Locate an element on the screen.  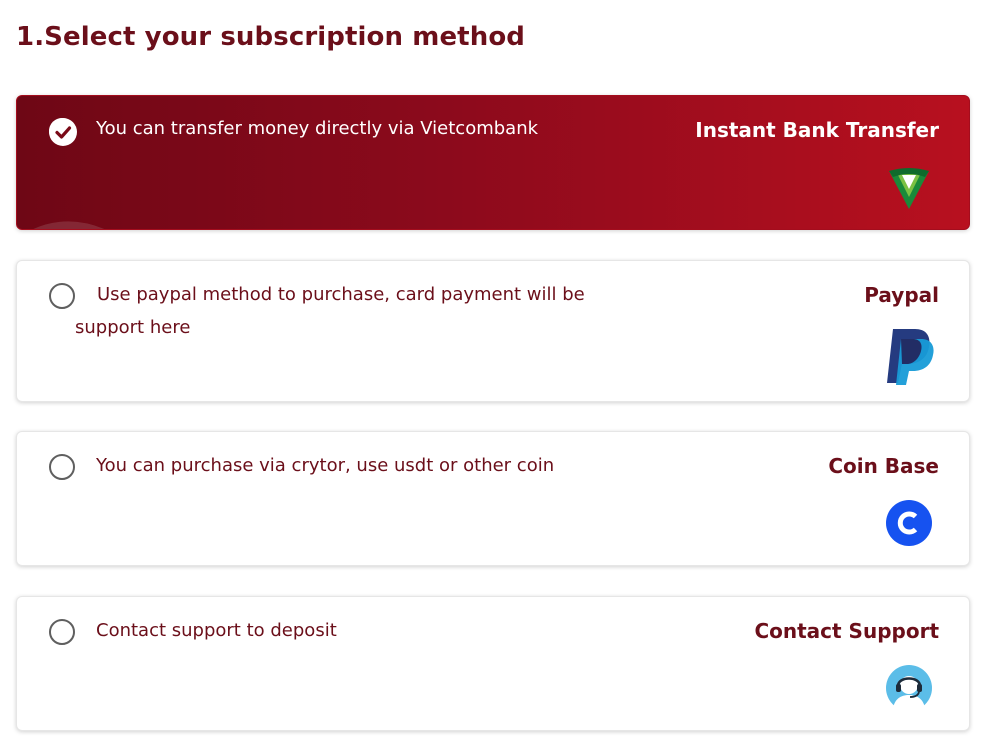
coinbase-logo-icon is located at coordinates (909, 523).